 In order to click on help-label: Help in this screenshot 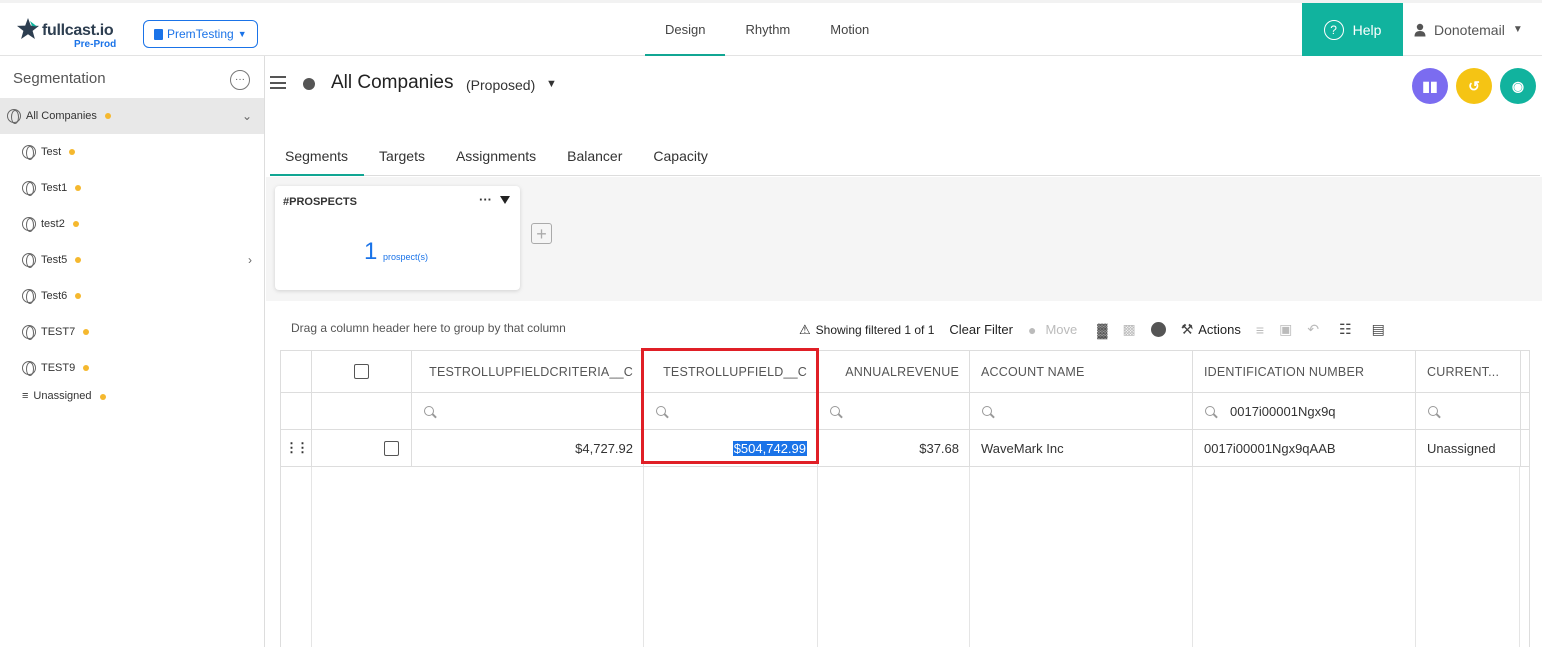, I will do `click(1367, 29)`.